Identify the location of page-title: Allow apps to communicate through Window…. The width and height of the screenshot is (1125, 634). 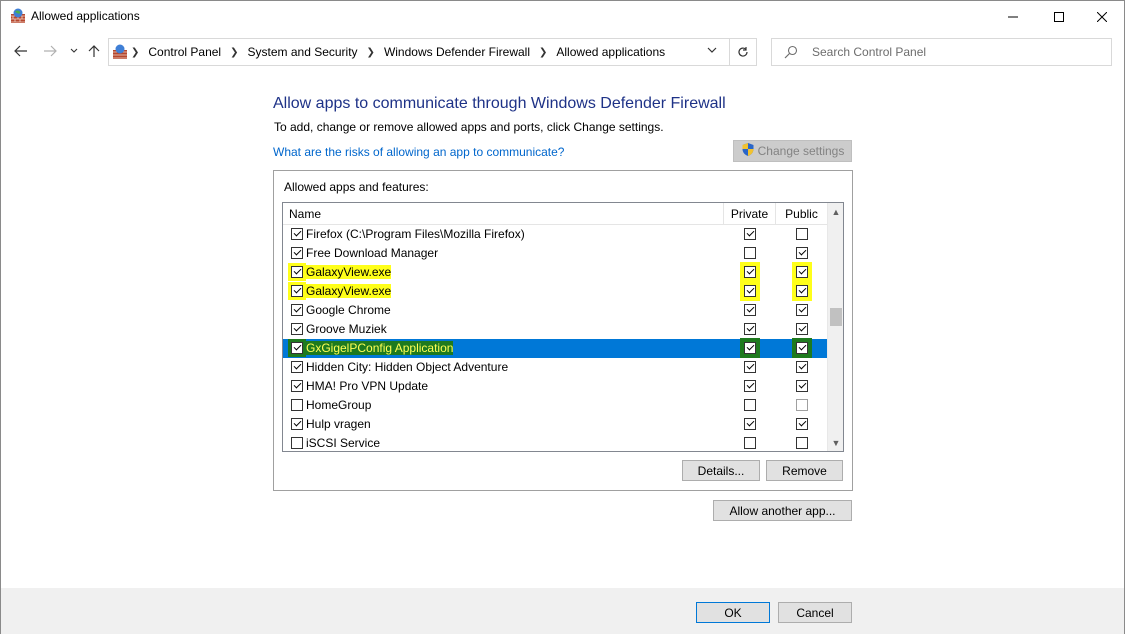
(499, 103).